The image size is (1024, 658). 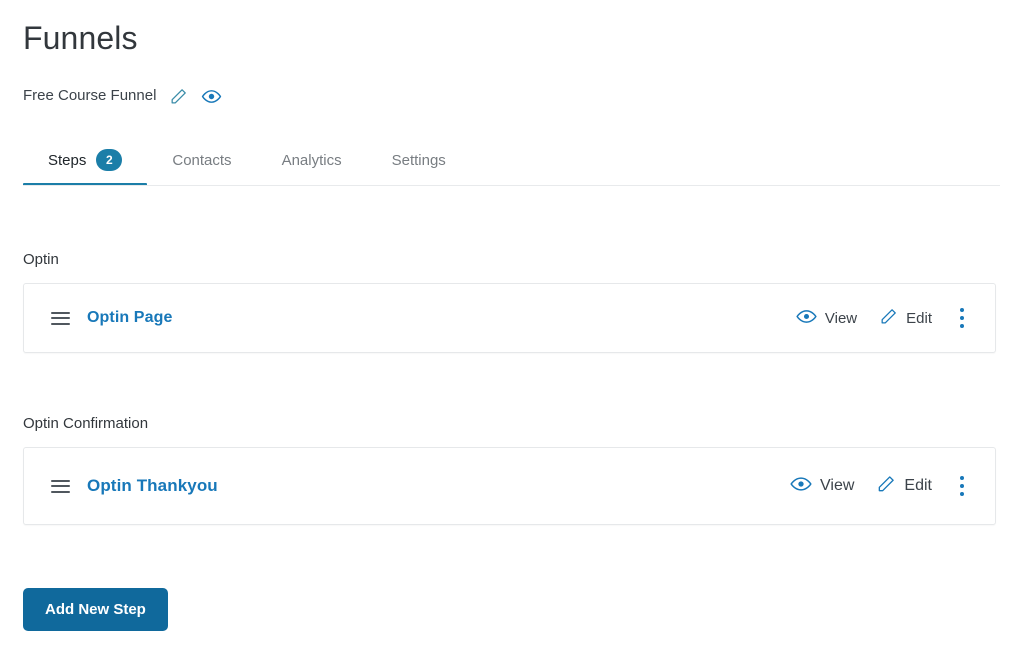 I want to click on funnel-name-row: Free Course Funnel, so click(x=122, y=96).